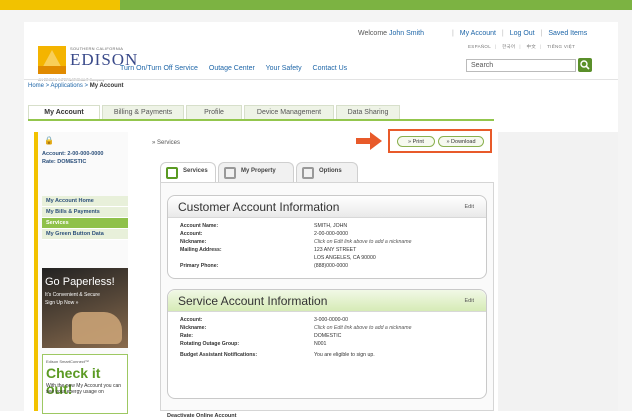  What do you see at coordinates (230, 173) in the screenshot?
I see `property-icon` at bounding box center [230, 173].